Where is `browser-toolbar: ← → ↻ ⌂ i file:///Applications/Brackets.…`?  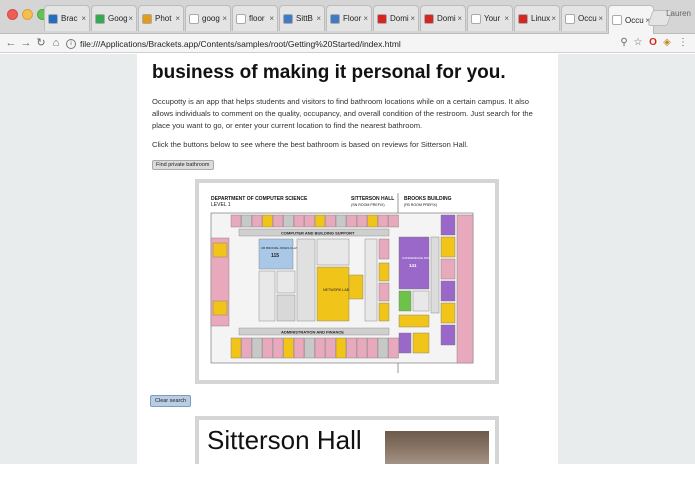
browser-toolbar: ← → ↻ ⌂ i file:///Applications/Brackets.… is located at coordinates (347, 43).